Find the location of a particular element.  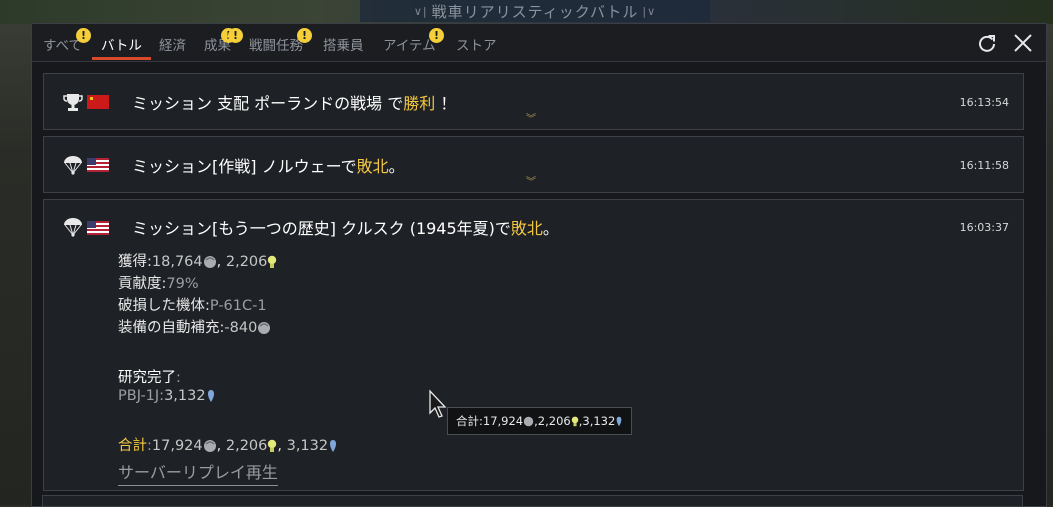

research-complete-heading: 研究完了: is located at coordinates (149, 378).